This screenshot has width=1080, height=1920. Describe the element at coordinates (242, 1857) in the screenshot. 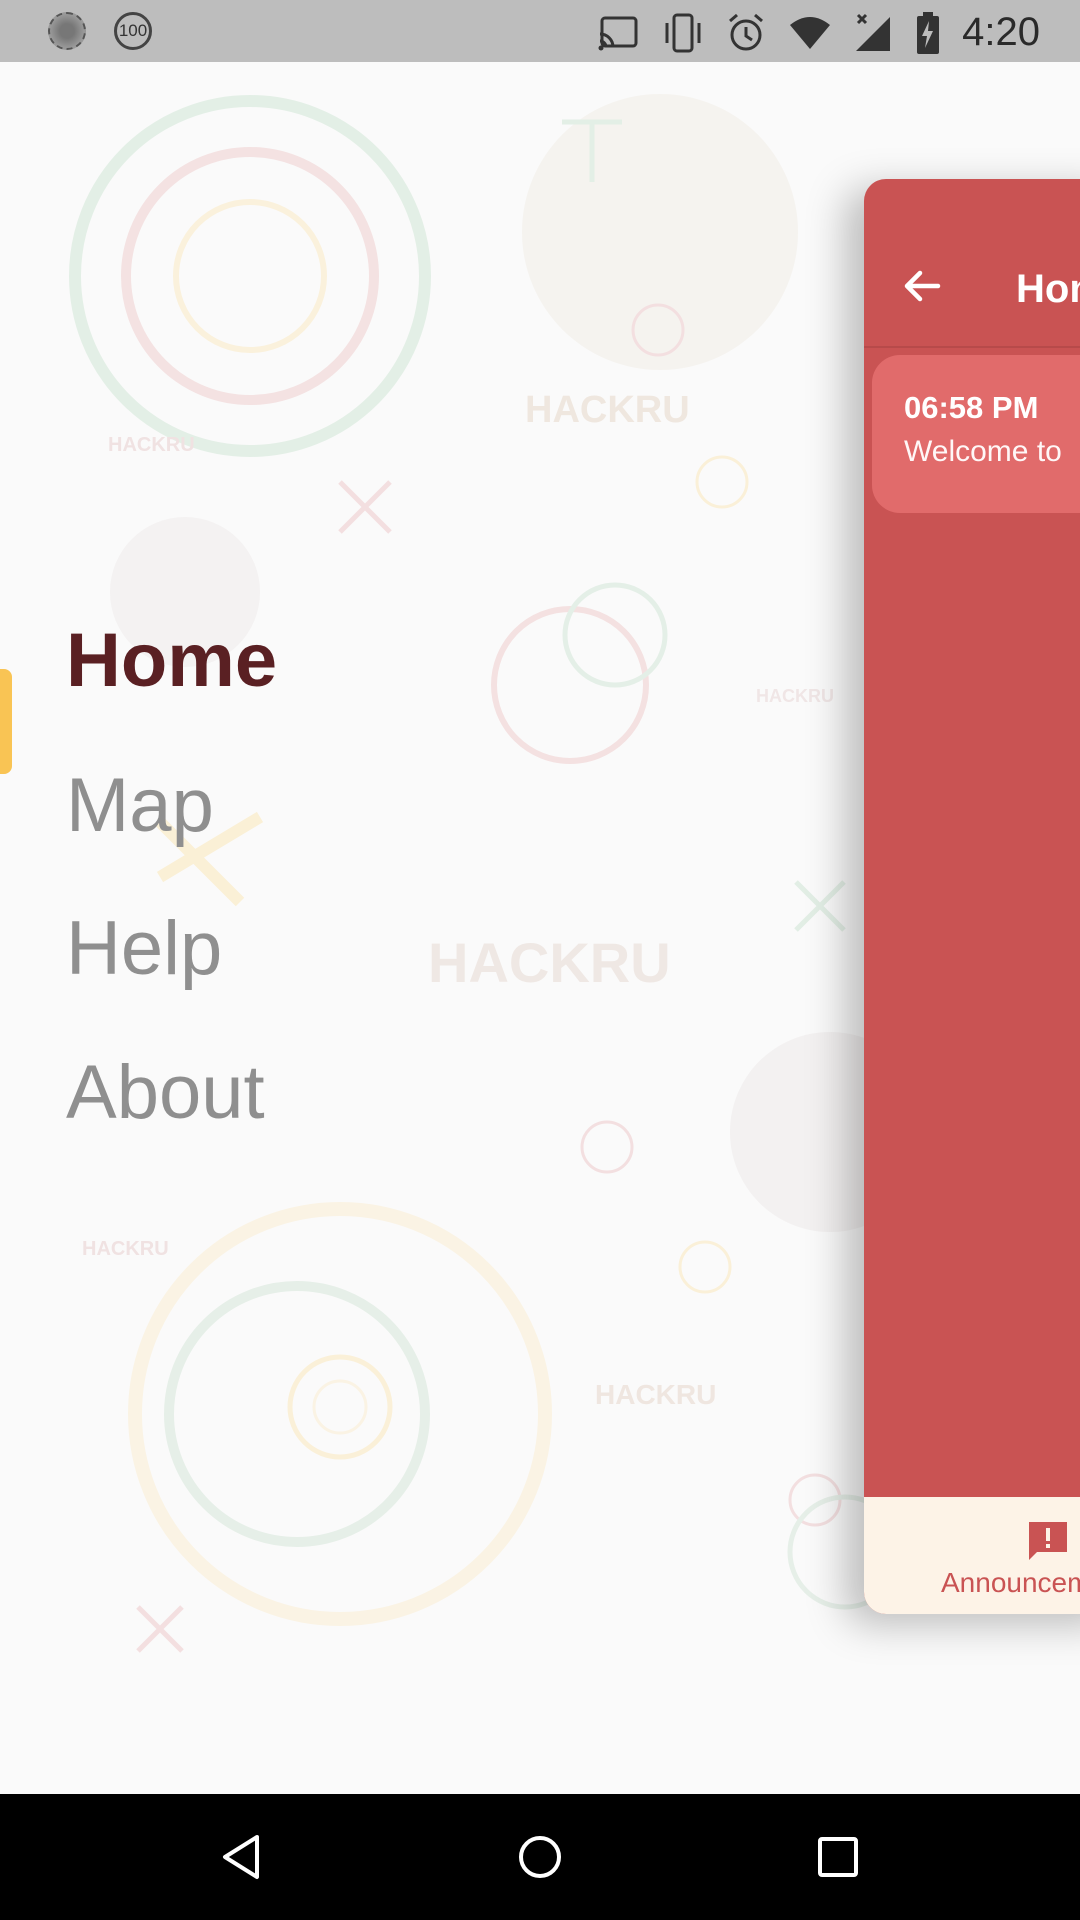

I see `back-icon` at that location.